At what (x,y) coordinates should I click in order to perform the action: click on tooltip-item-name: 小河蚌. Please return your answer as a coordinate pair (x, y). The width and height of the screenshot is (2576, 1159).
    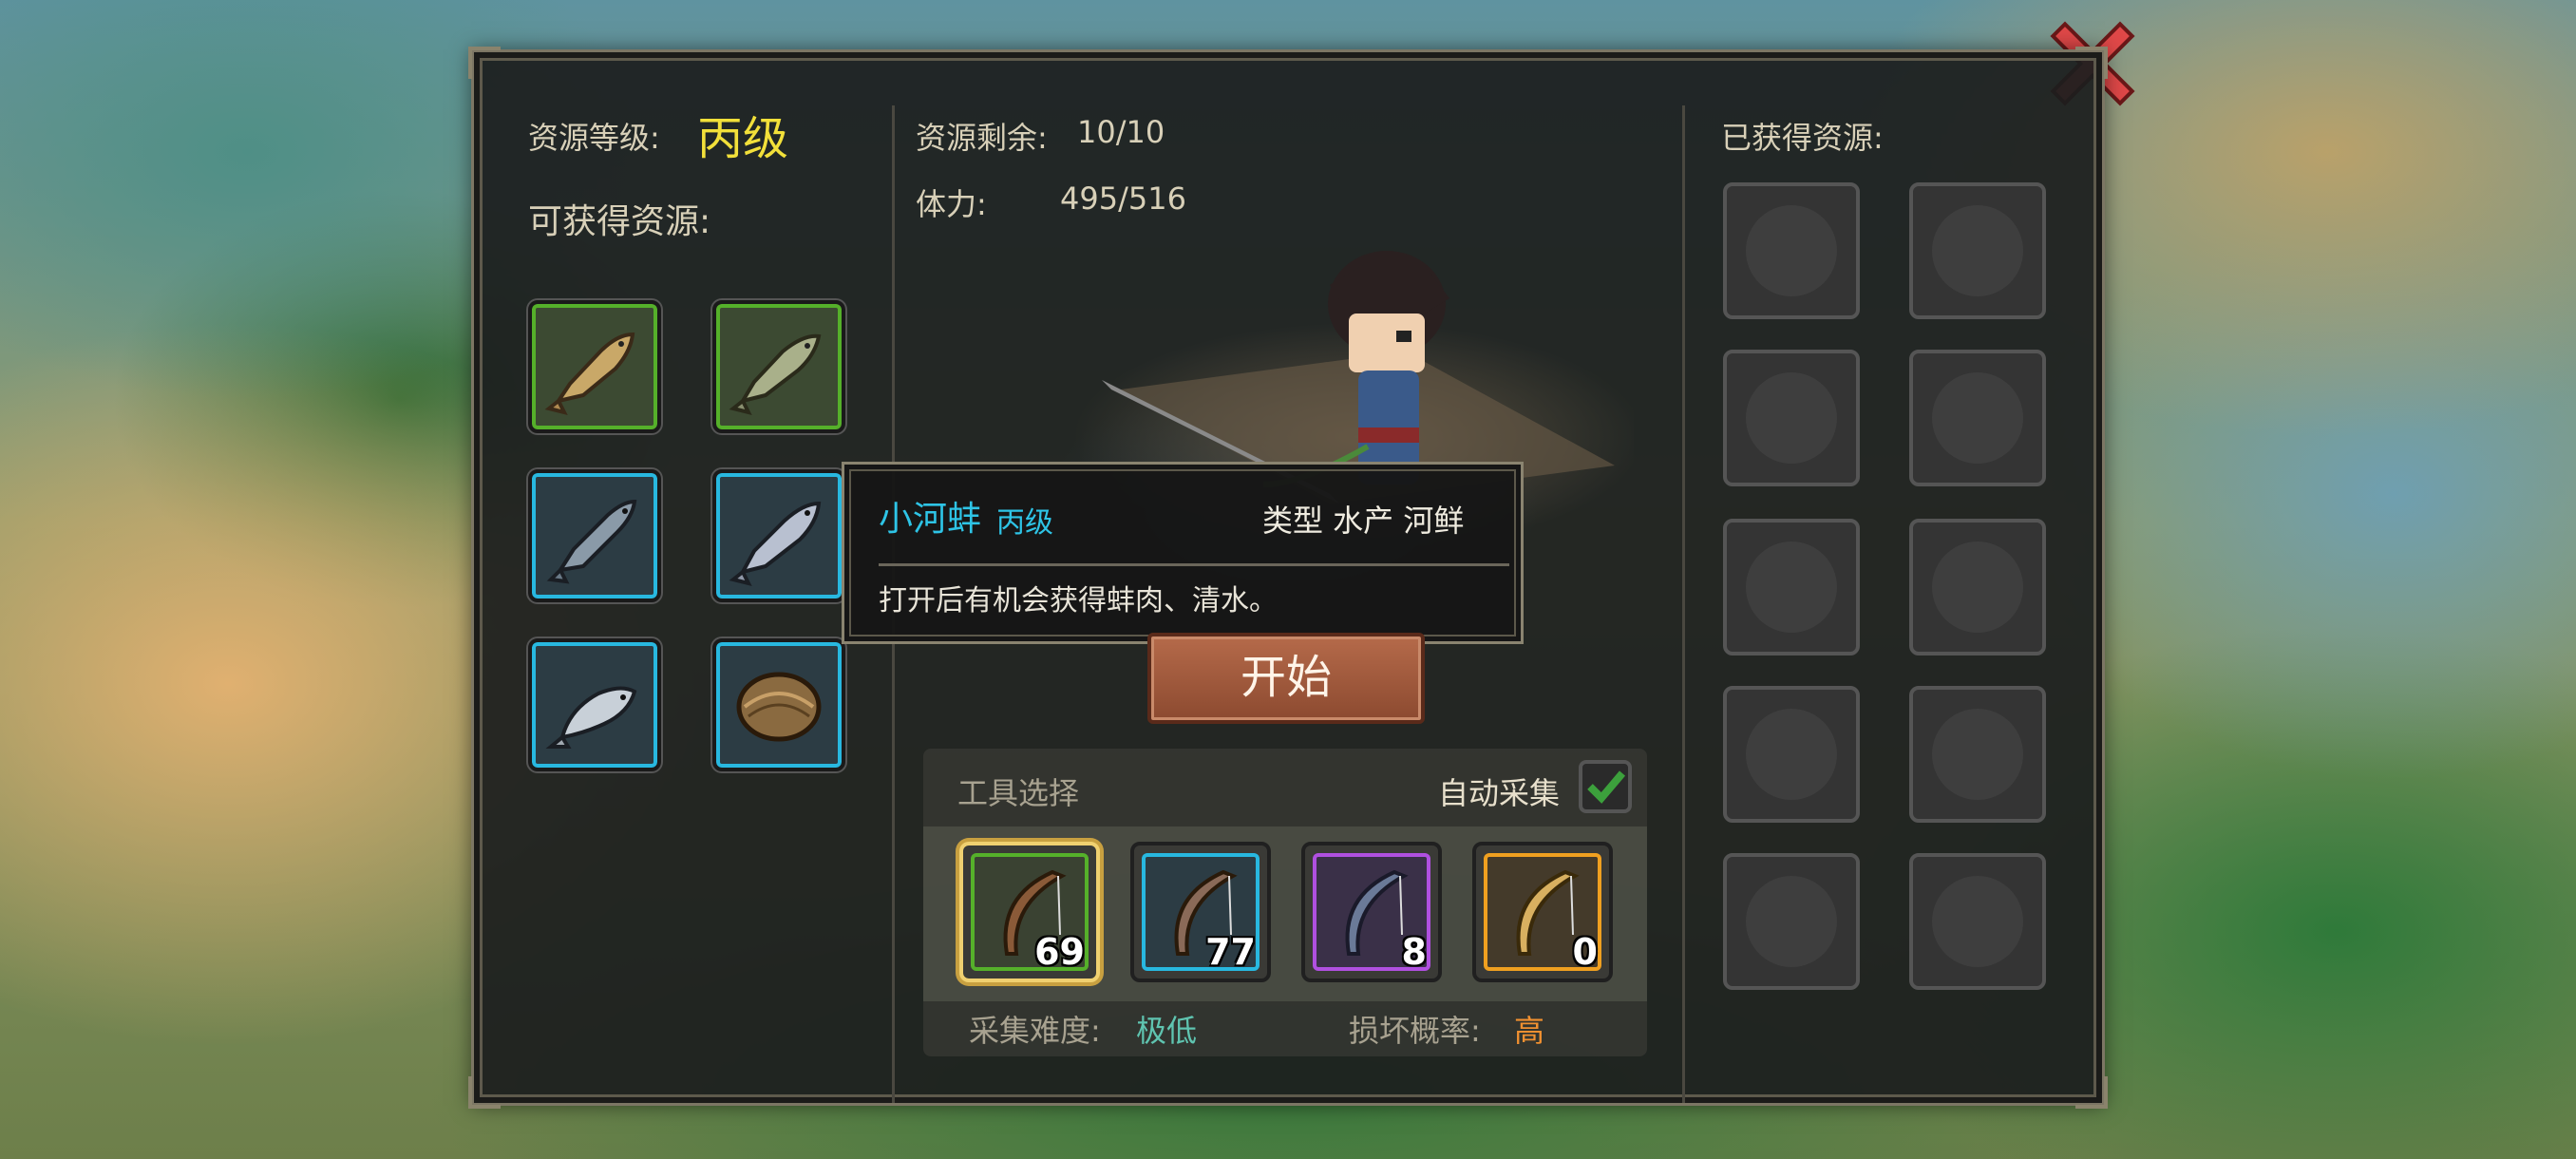
    Looking at the image, I should click on (930, 519).